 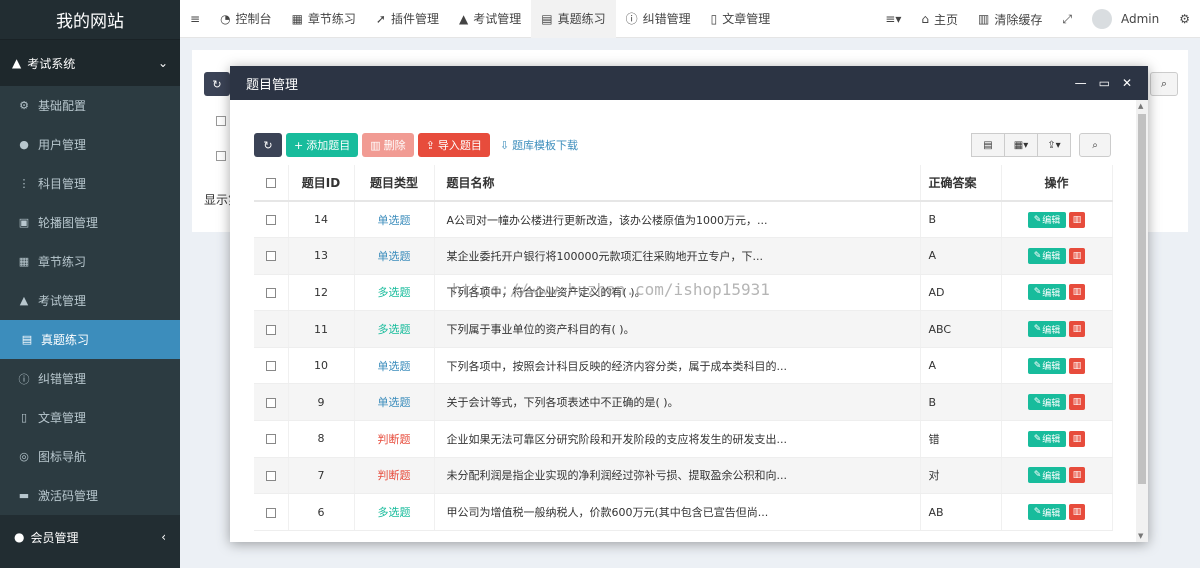 I want to click on sidebar-item: ● 用户管理, so click(x=90, y=144).